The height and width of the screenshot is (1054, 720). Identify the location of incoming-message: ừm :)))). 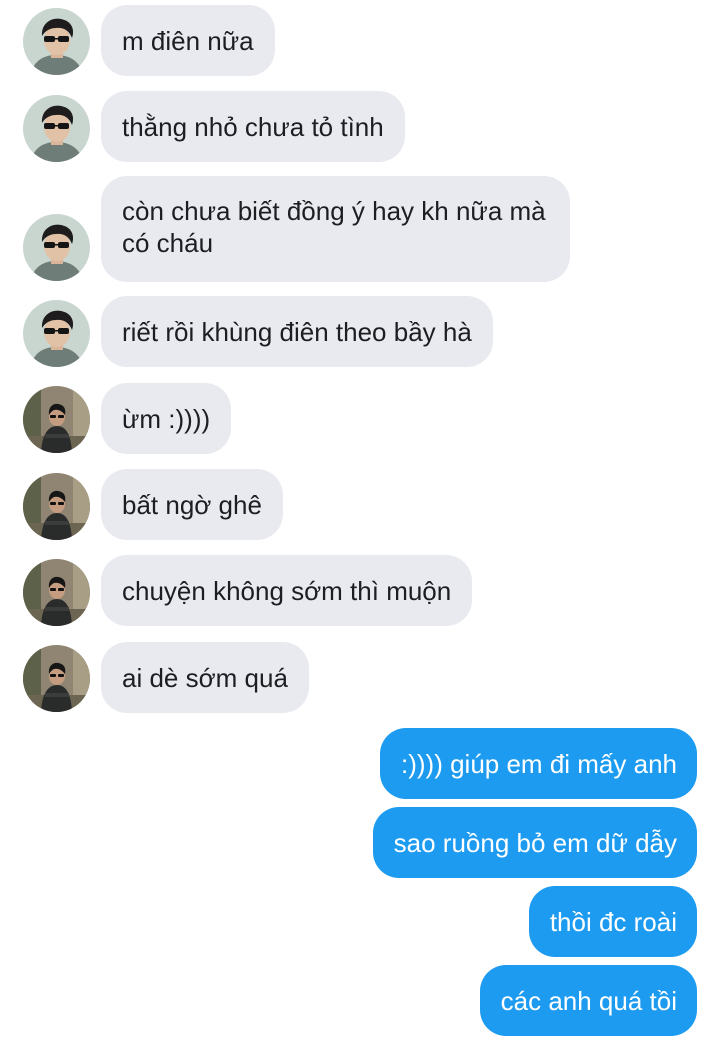
(166, 418).